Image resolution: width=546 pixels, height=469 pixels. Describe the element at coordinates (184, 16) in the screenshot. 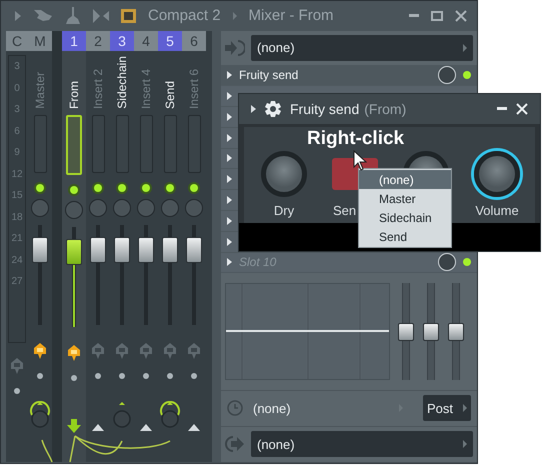

I see `preset-name: Compact 2` at that location.